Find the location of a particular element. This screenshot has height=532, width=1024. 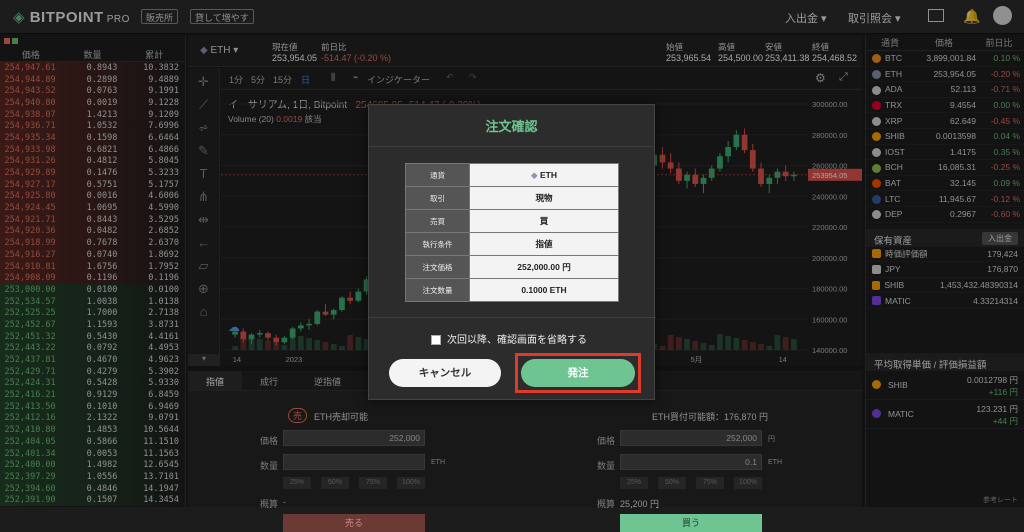

eth-icon: ◆ is located at coordinates (534, 174).